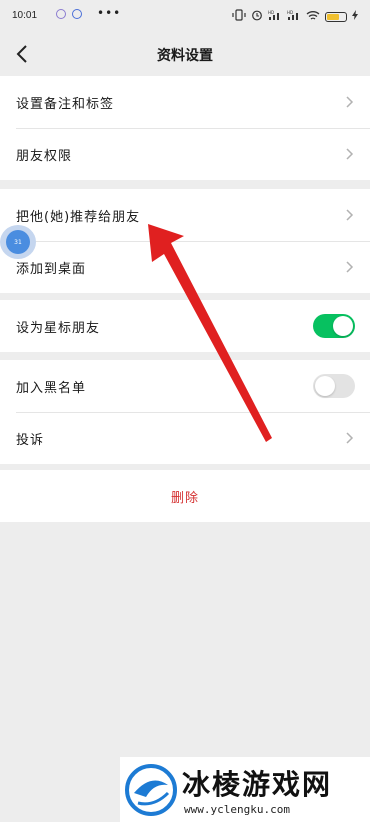 The image size is (370, 822). Describe the element at coordinates (185, 102) in the screenshot. I see `setting-row-remark-tags: 设置备注和标签` at that location.